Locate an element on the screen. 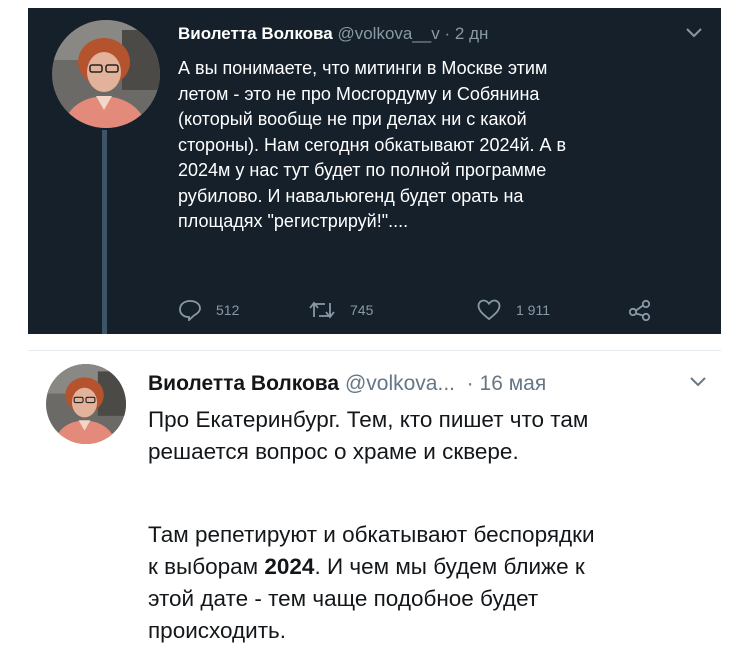 Image resolution: width=750 pixels, height=656 pixels. tweet-text-line: этой дате - тем чаще подобное будет is located at coordinates (343, 598).